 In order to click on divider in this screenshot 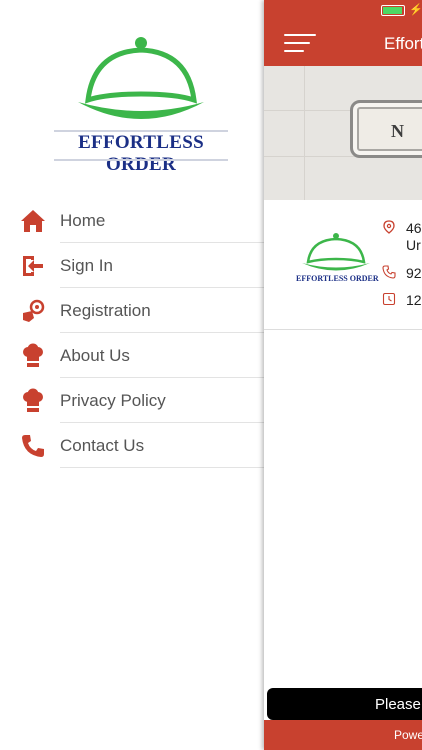, I will do `click(163, 467)`.